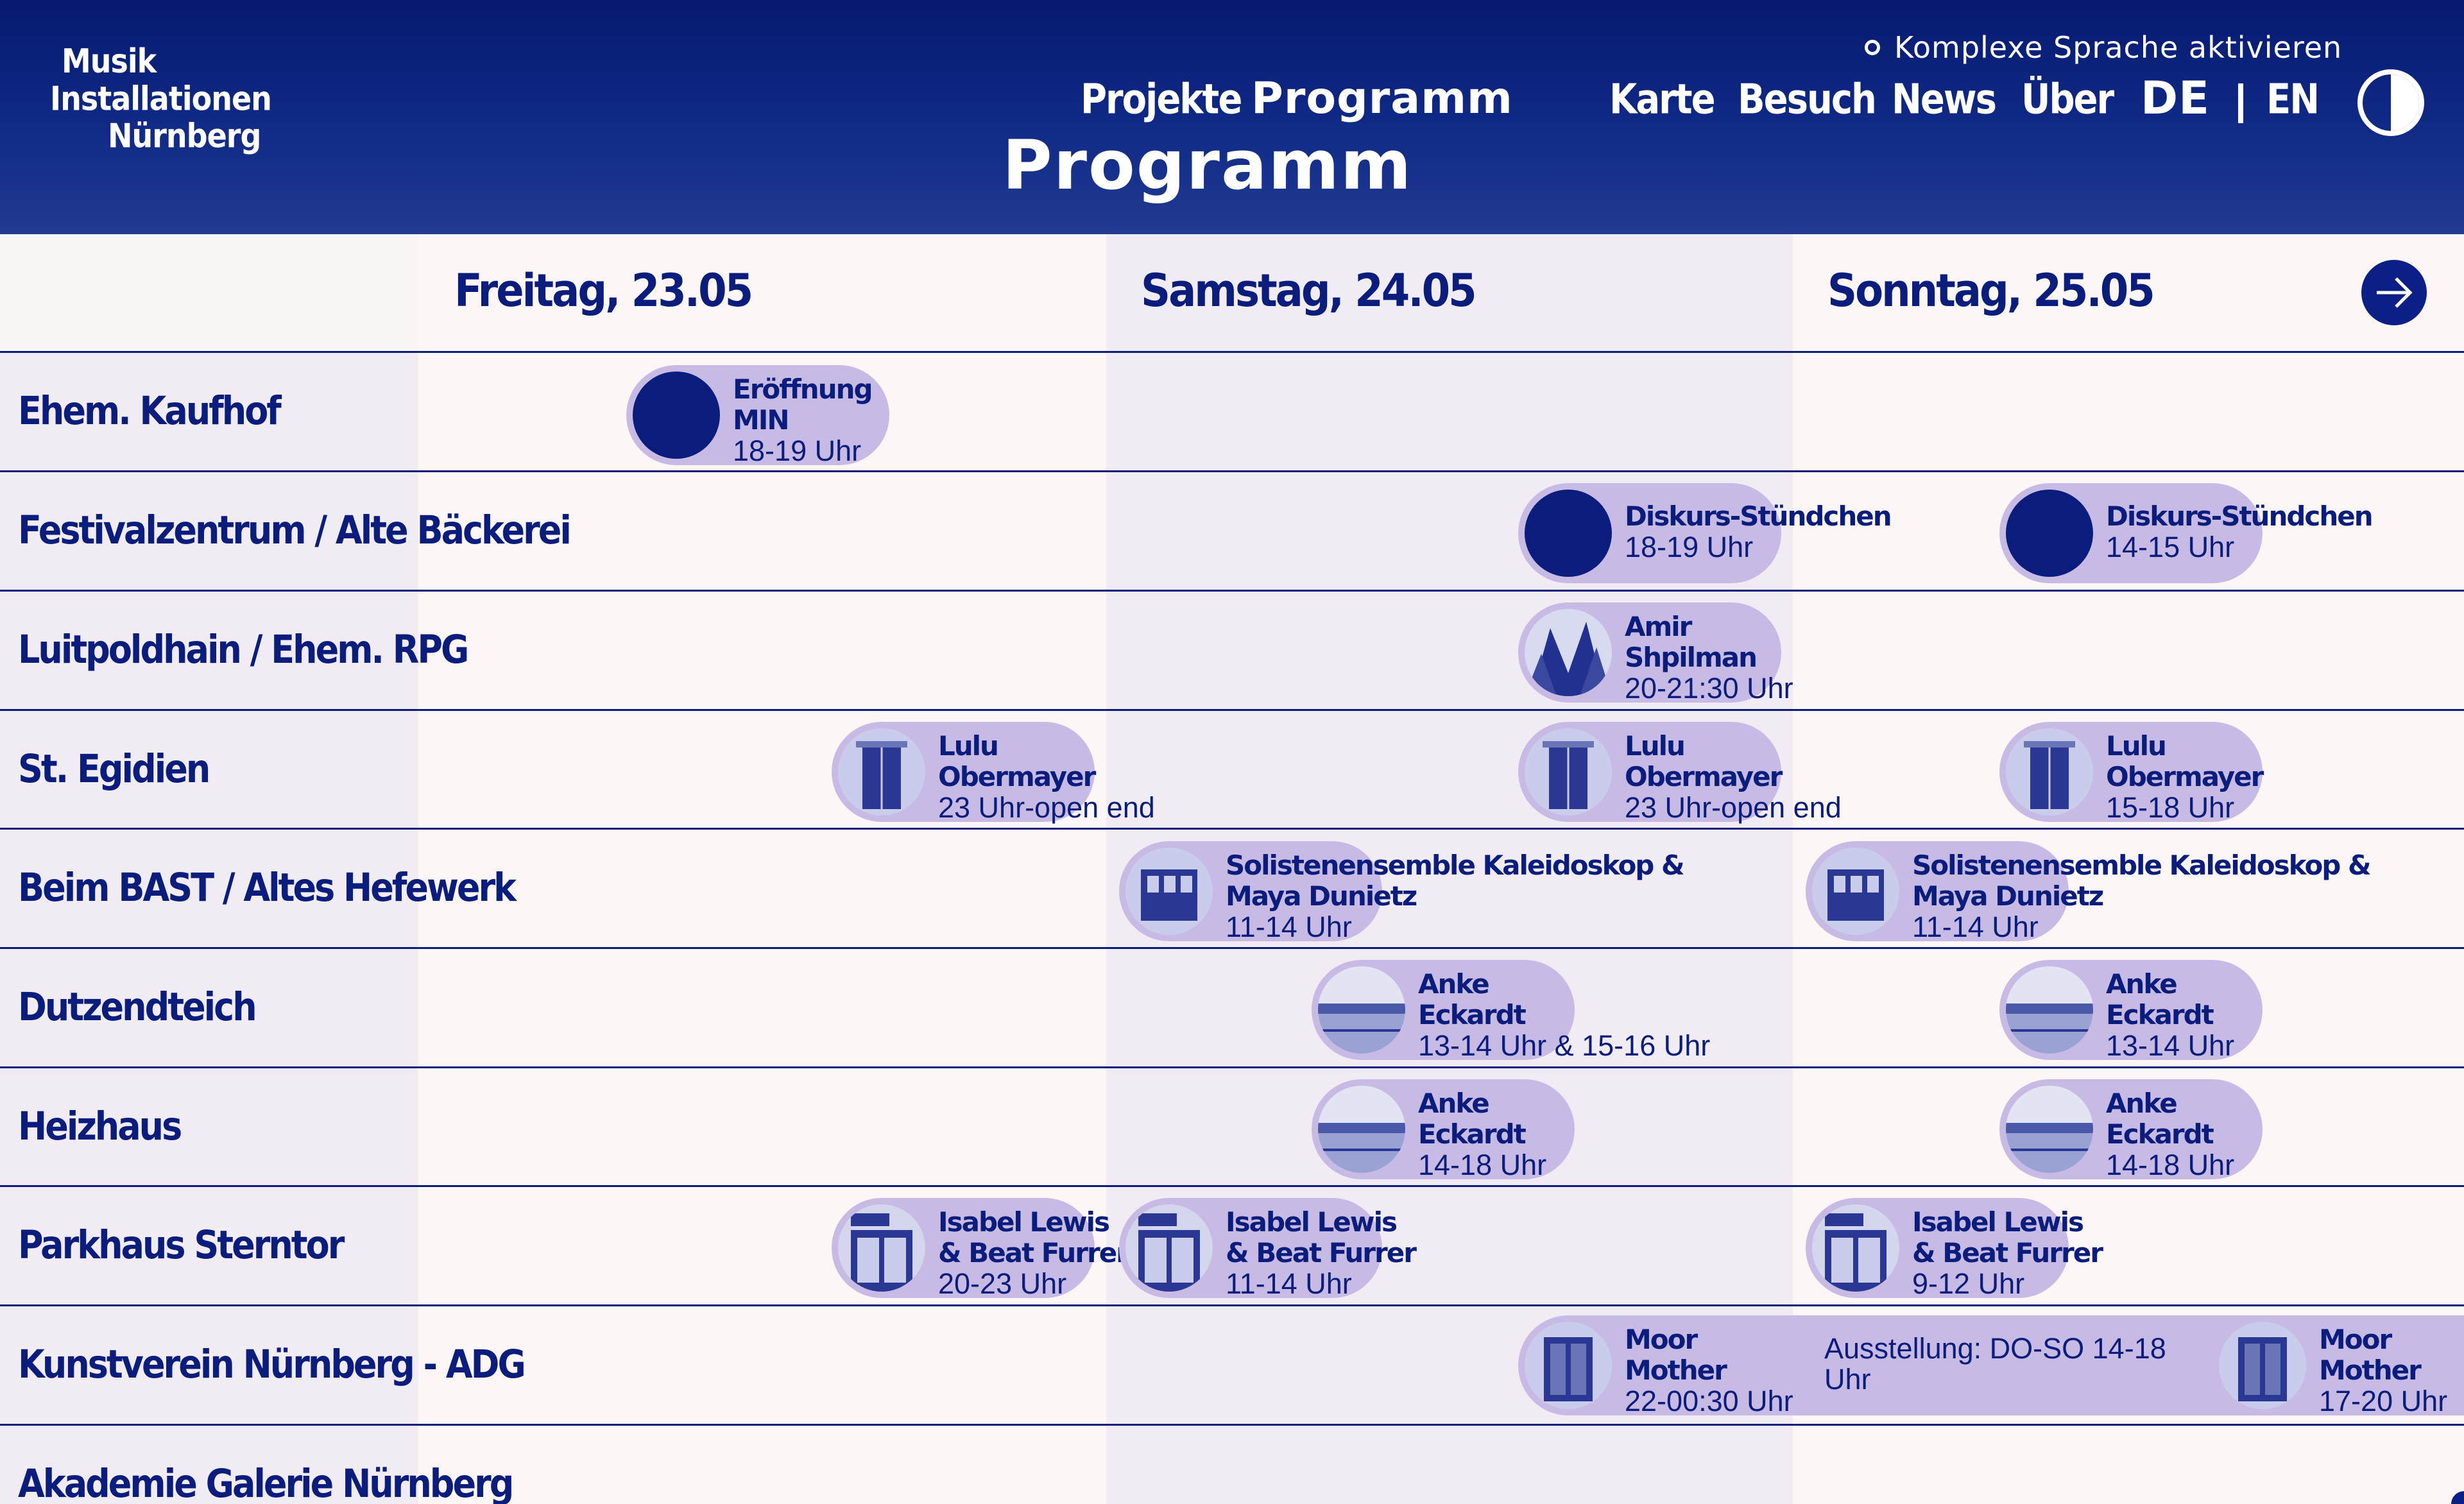 This screenshot has width=2464, height=1504. Describe the element at coordinates (1003, 1283) in the screenshot. I see `event-time: 20-23 Uhr` at that location.